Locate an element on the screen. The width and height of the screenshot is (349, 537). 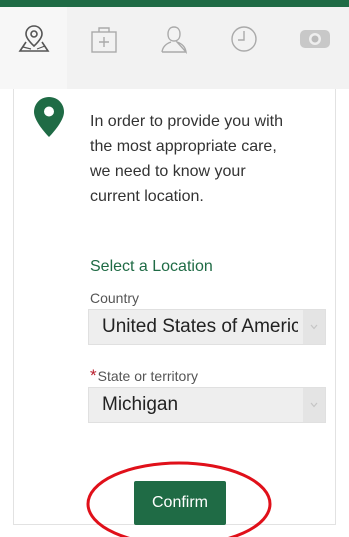
medical-kit-icon is located at coordinates (104, 40).